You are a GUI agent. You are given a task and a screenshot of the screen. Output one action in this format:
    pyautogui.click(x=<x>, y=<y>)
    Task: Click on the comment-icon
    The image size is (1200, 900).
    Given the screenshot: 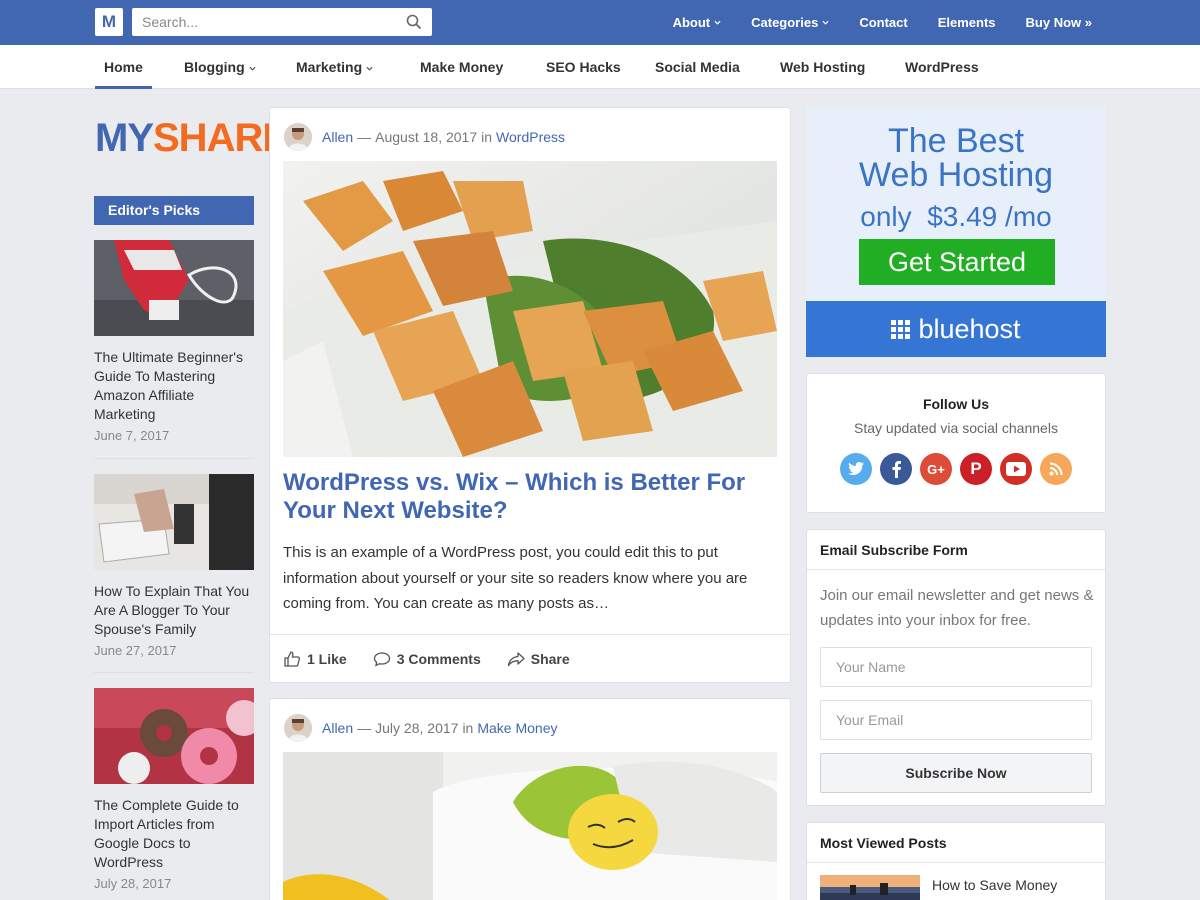 What is the action you would take?
    pyautogui.click(x=381, y=659)
    